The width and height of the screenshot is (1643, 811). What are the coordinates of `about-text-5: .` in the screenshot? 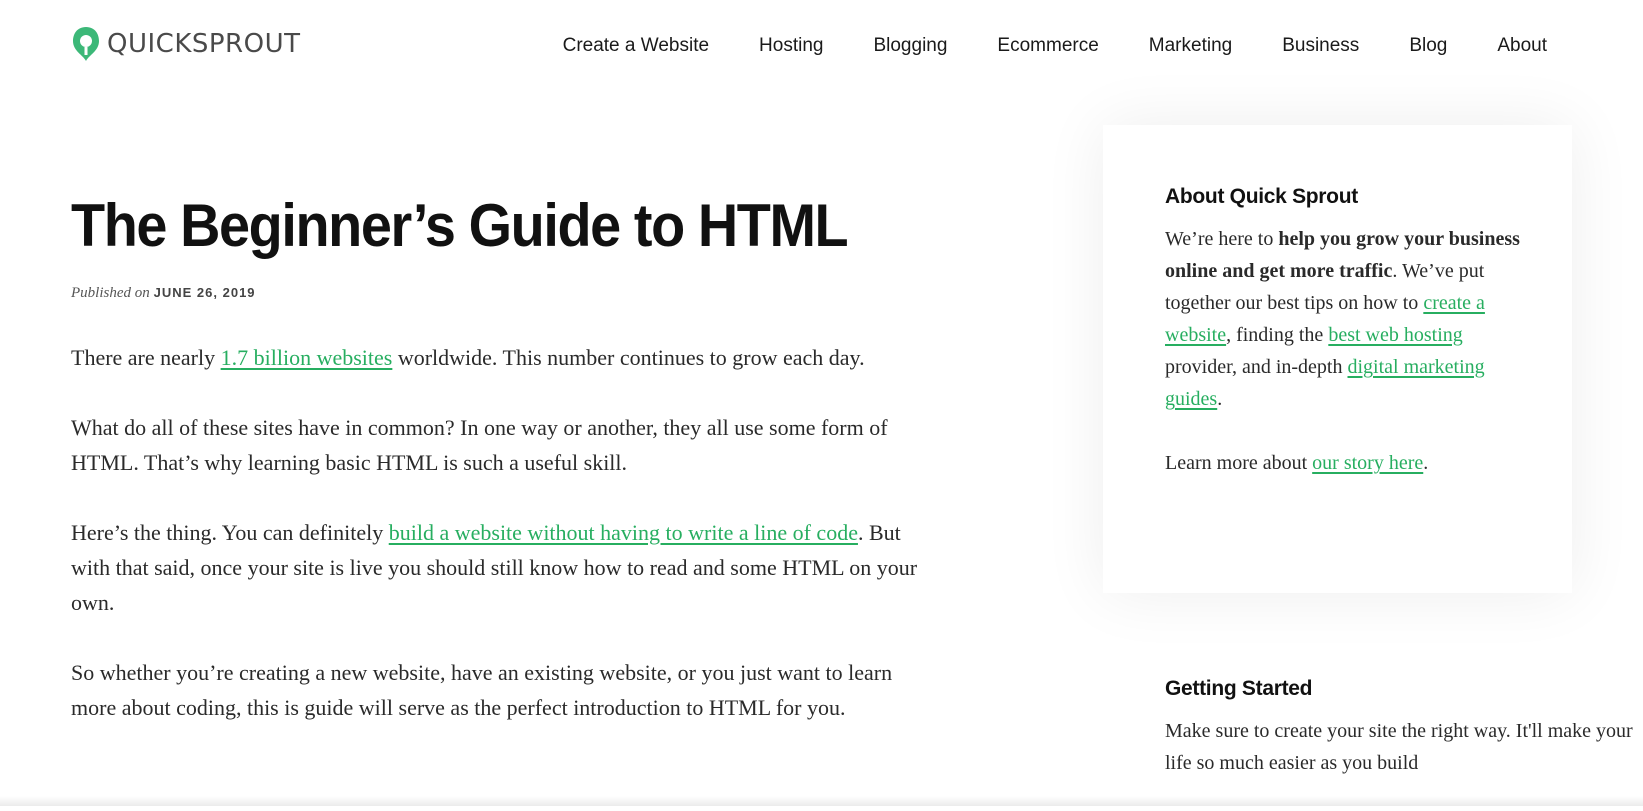 It's located at (1220, 399).